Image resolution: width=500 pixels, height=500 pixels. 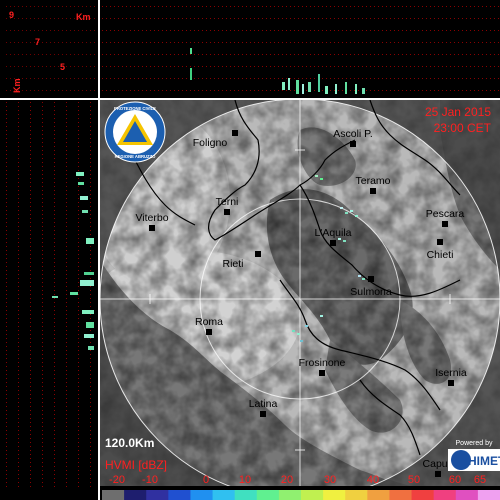 I want to click on height-unit-label-top: Km, so click(x=83, y=17).